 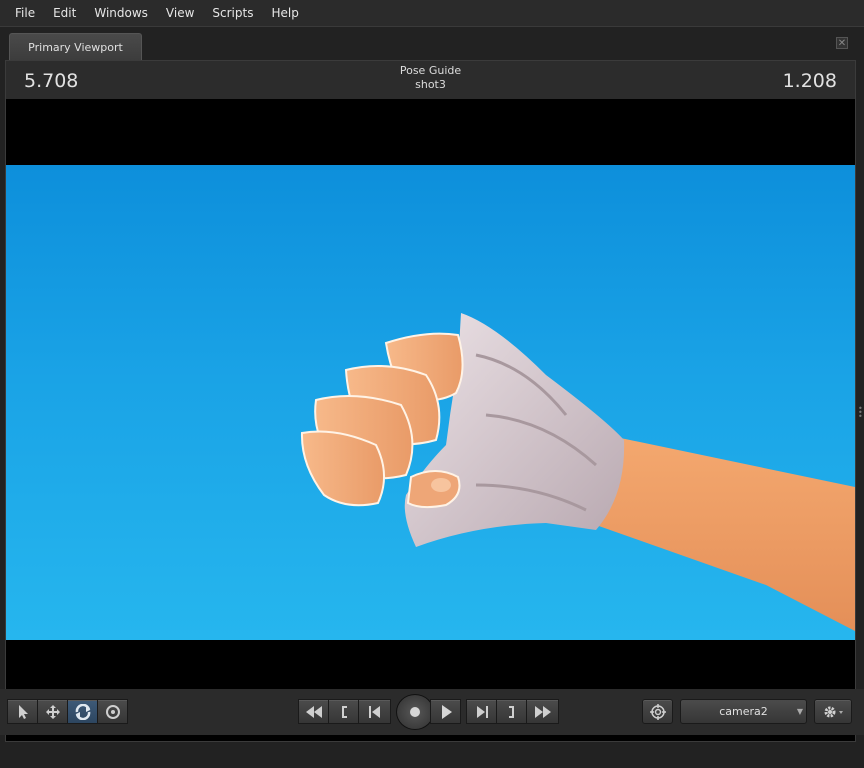 I want to click on resize-handle: • • •, so click(x=860, y=414).